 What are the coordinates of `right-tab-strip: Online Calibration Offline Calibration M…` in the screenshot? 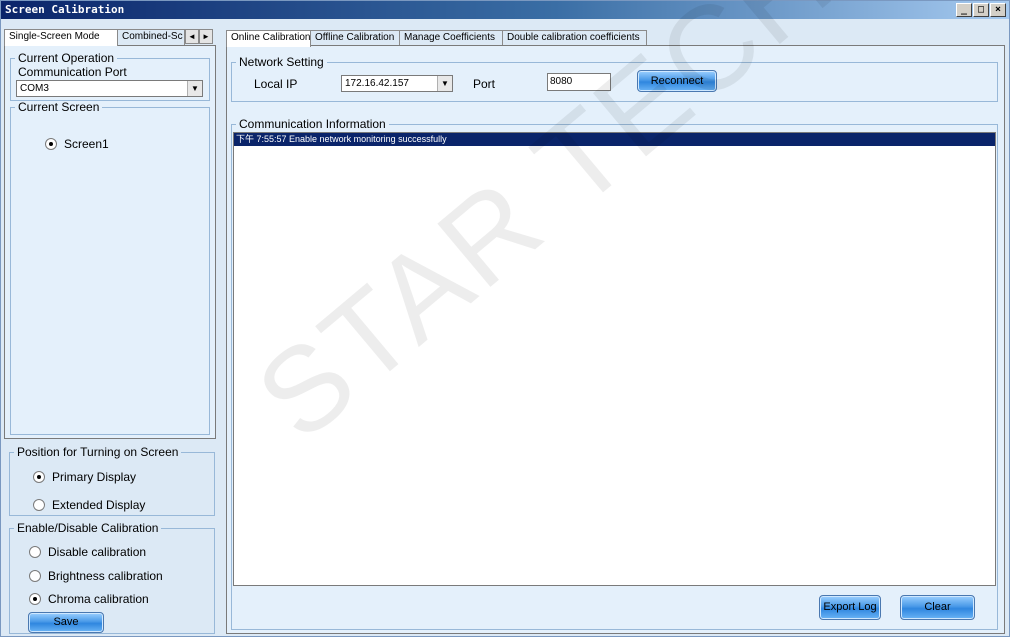 It's located at (436, 38).